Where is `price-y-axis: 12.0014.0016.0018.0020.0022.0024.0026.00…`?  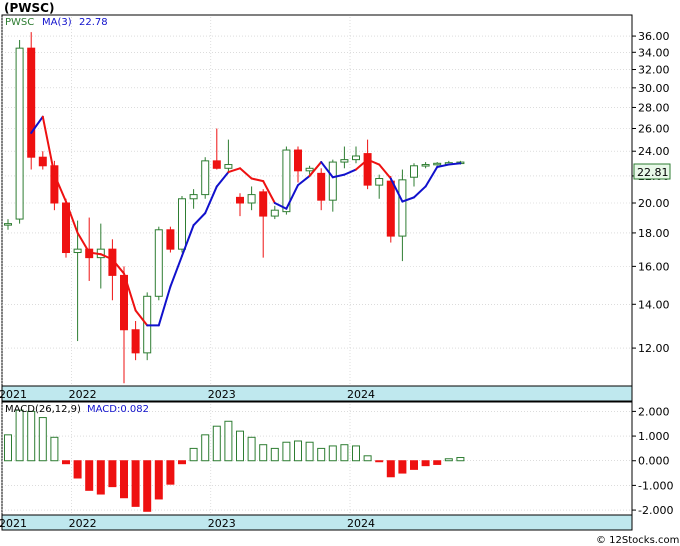 price-y-axis: 12.0014.0016.0018.0020.0022.0024.0026.00… is located at coordinates (651, 192).